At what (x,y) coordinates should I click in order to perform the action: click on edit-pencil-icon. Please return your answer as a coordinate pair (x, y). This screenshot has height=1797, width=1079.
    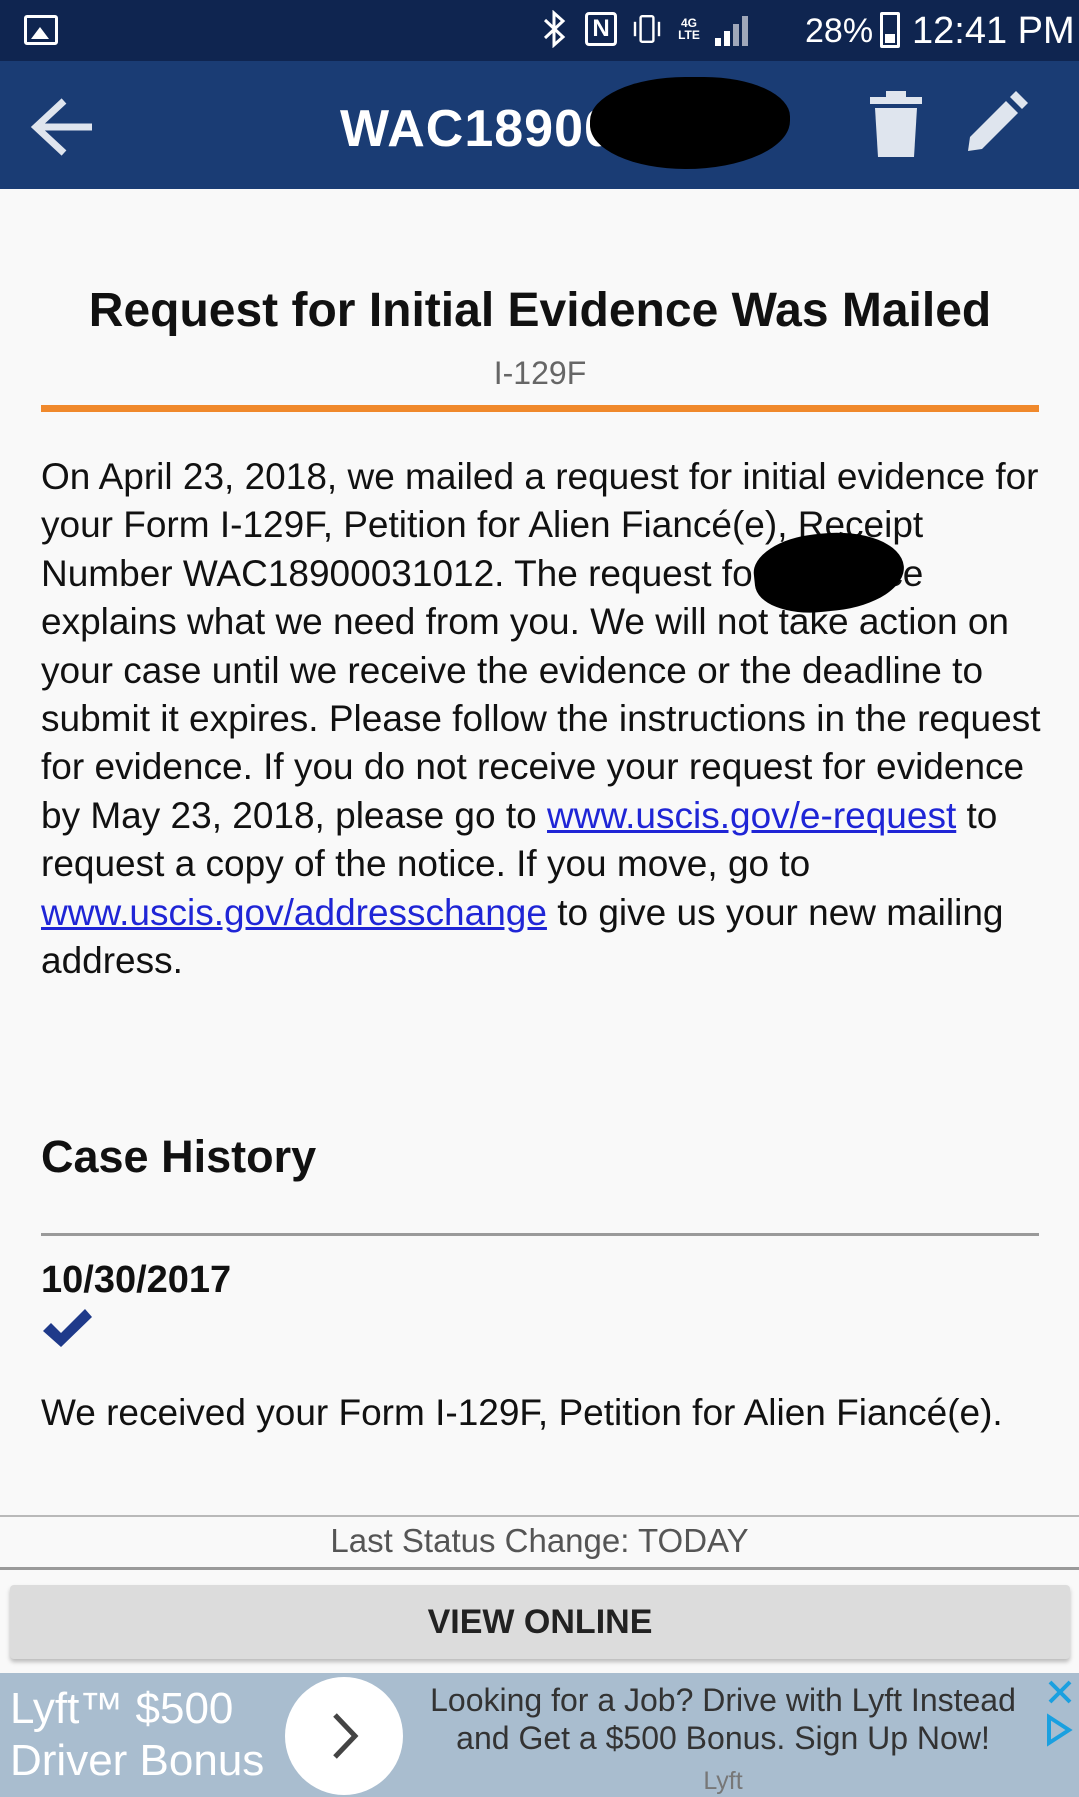
    Looking at the image, I should click on (996, 123).